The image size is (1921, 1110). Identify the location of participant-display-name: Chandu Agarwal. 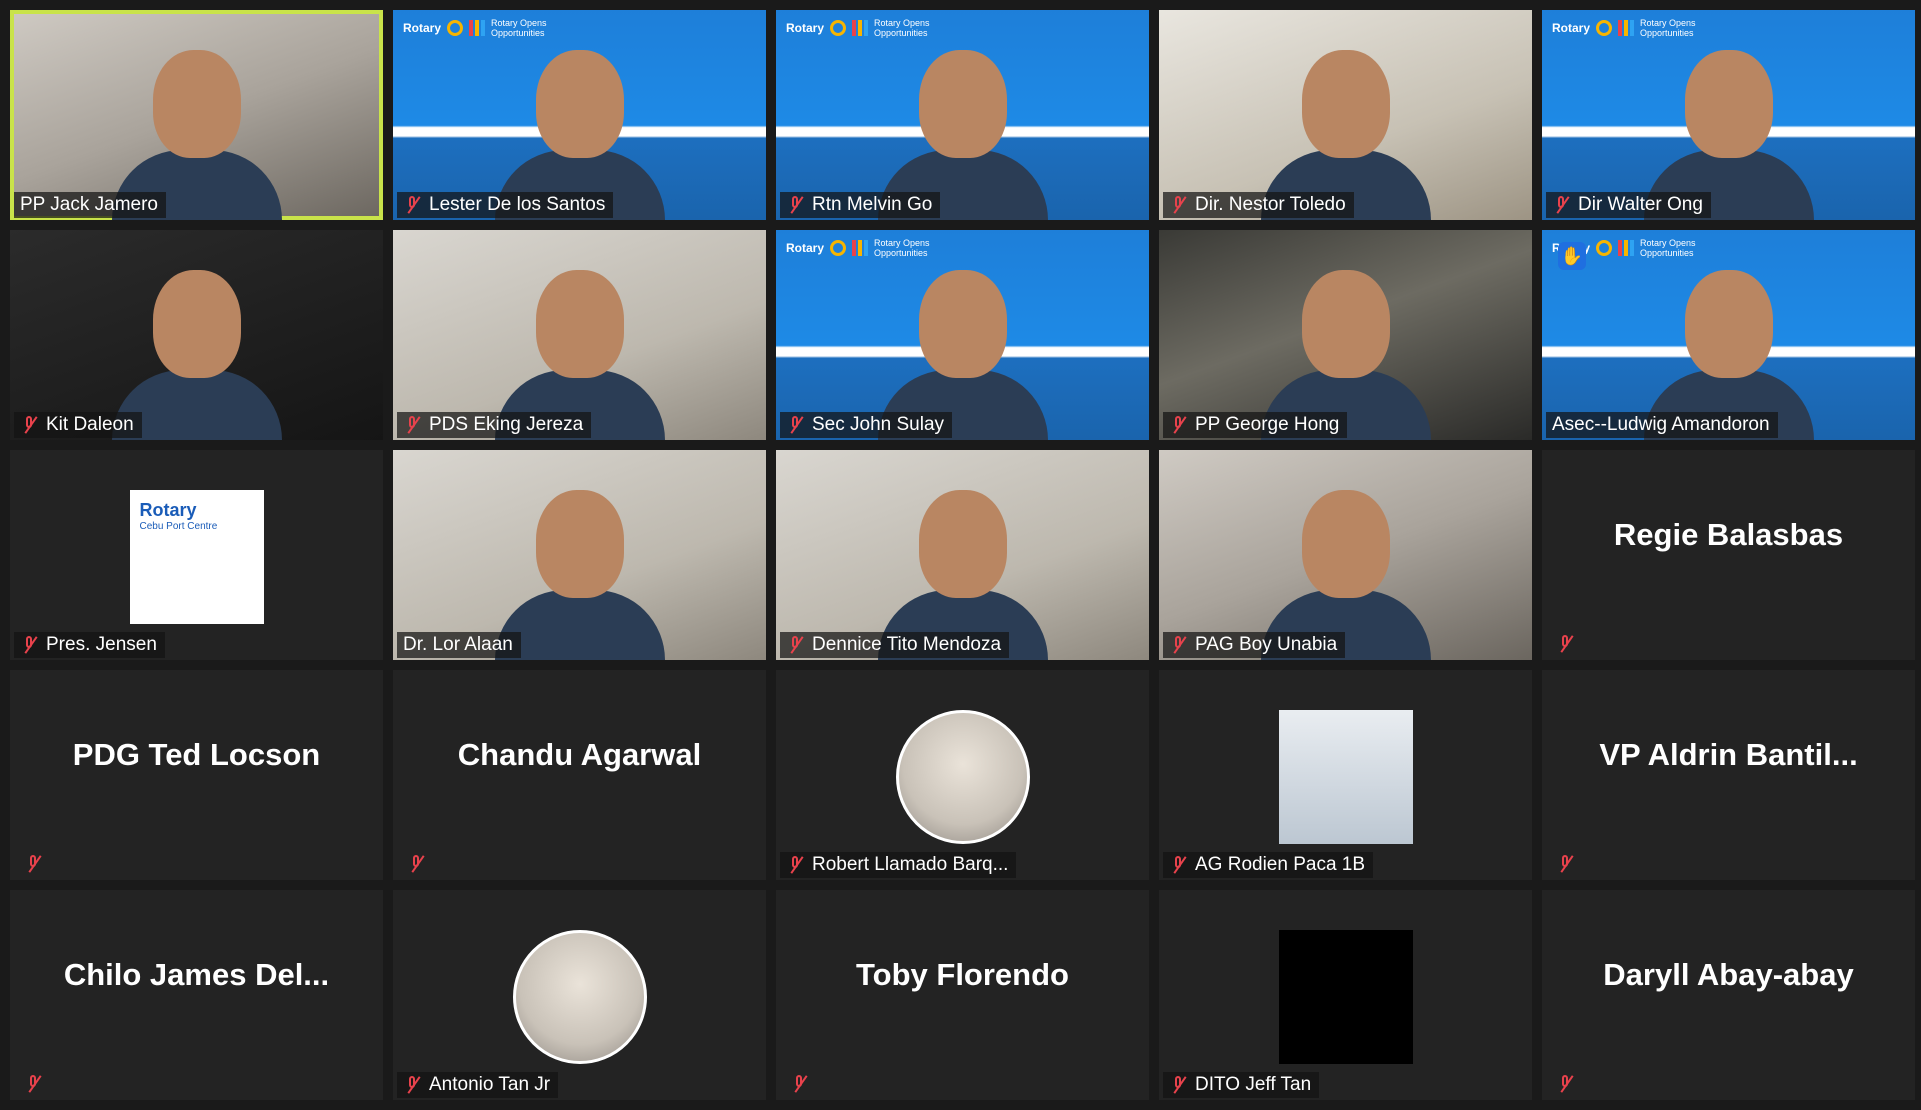
(579, 754).